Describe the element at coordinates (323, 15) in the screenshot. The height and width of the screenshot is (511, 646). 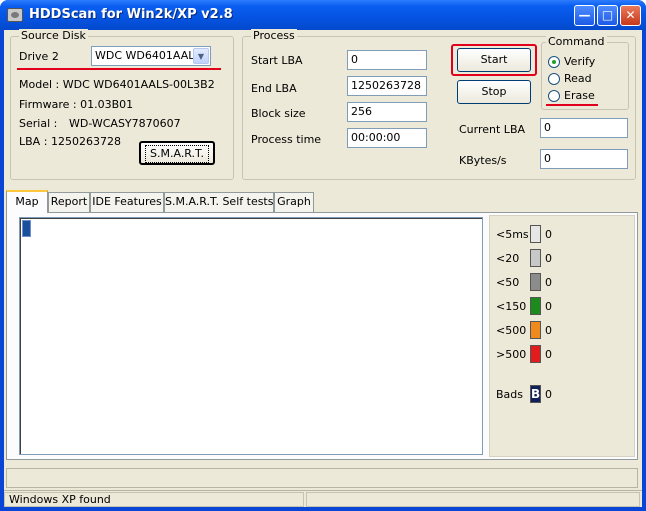
I see `title-bar: HDDScan for Win2k/XP v2.8 — □ ✕` at that location.